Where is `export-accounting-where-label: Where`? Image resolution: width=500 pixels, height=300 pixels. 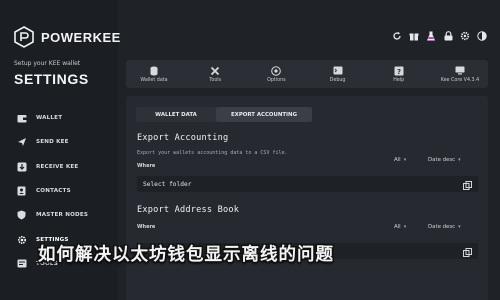 export-accounting-where-label: Where is located at coordinates (146, 166).